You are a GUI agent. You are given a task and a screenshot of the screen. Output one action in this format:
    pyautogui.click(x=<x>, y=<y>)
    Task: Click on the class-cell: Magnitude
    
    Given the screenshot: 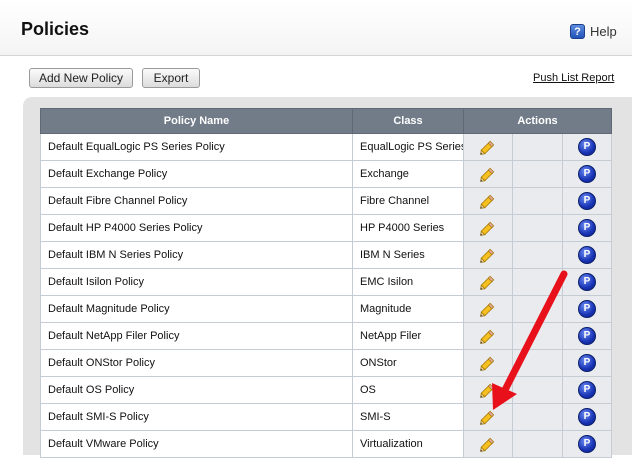 What is the action you would take?
    pyautogui.click(x=408, y=309)
    